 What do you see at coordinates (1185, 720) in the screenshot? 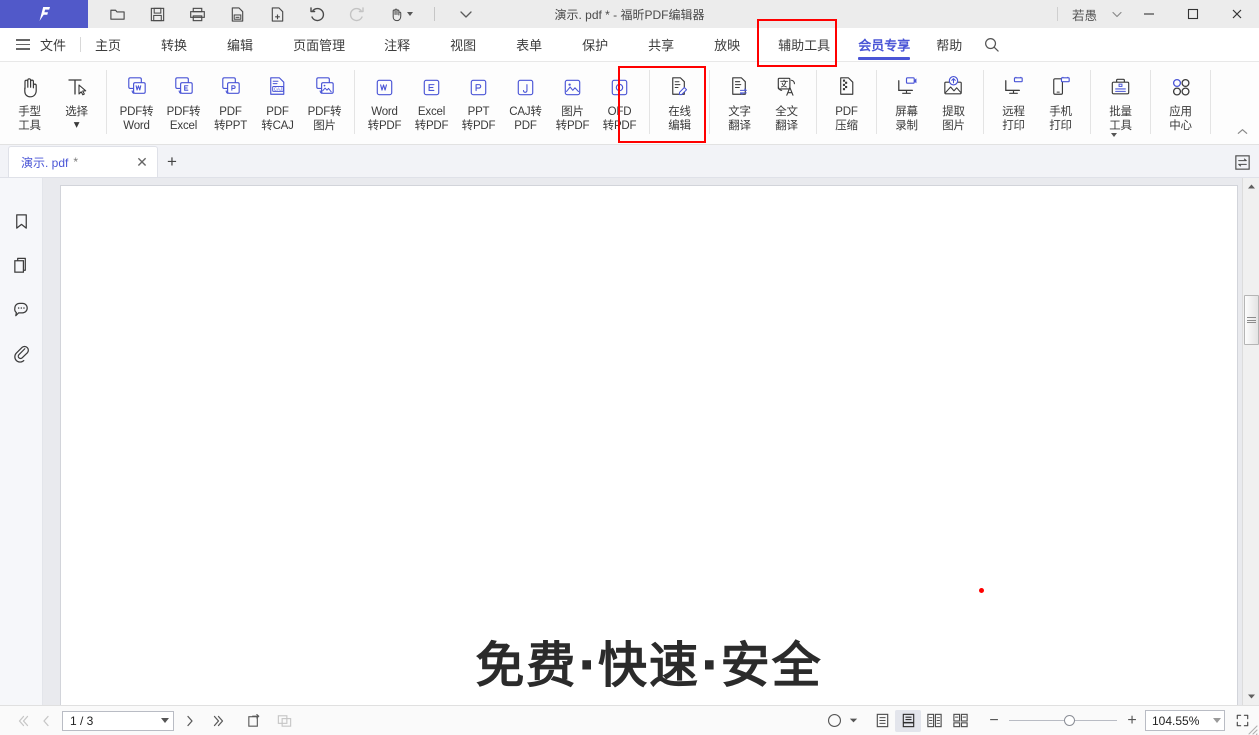
I see `zoom-level-input: 104.55%` at bounding box center [1185, 720].